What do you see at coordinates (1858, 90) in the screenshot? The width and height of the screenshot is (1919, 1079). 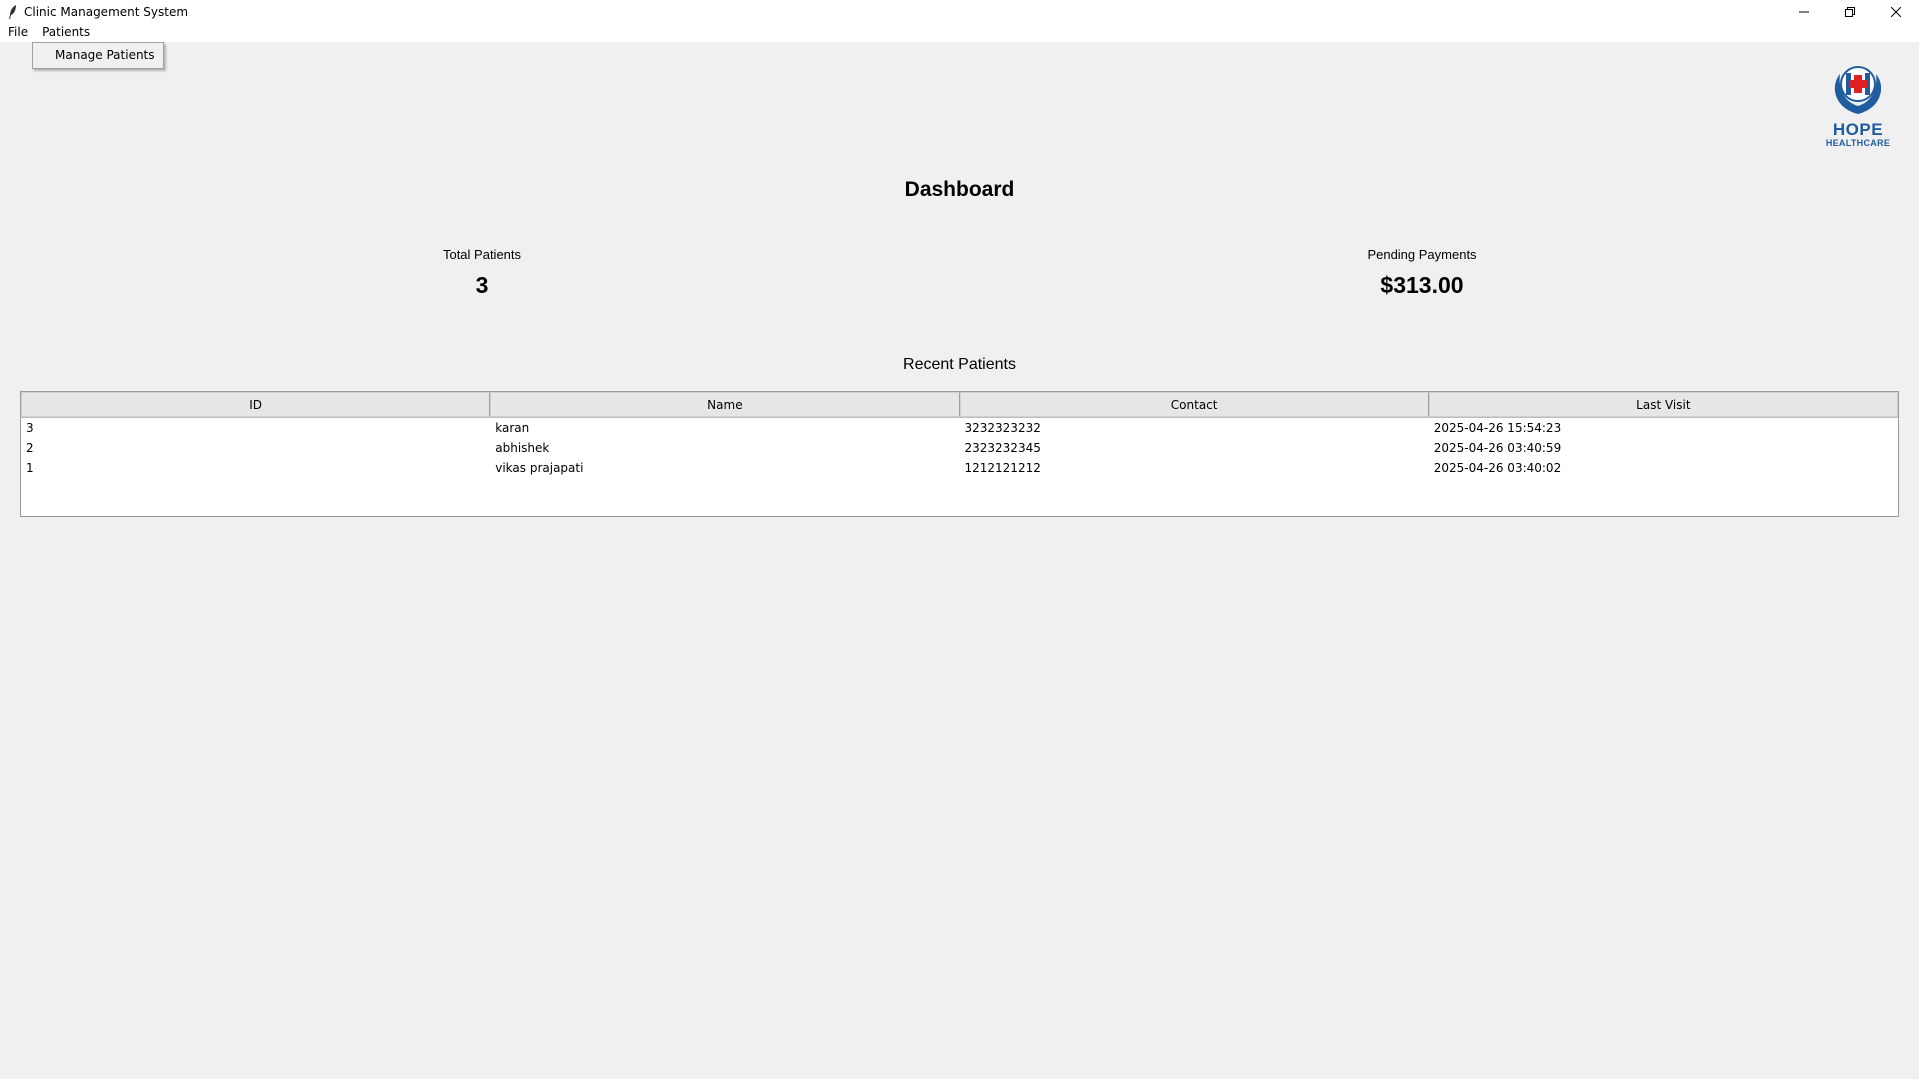 I see `logo-emblem-icon` at bounding box center [1858, 90].